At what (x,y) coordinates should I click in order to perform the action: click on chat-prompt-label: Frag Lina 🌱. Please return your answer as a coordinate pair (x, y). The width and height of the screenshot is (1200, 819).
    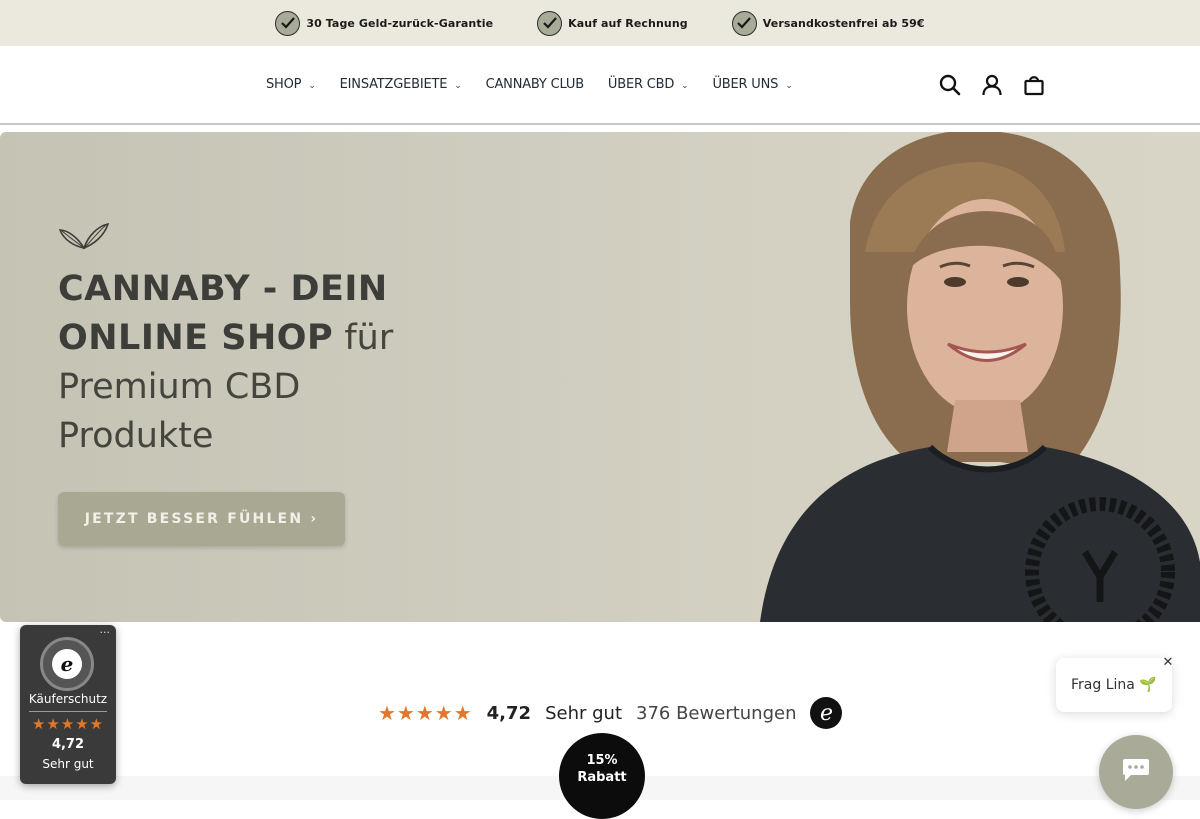
    Looking at the image, I should click on (1114, 685).